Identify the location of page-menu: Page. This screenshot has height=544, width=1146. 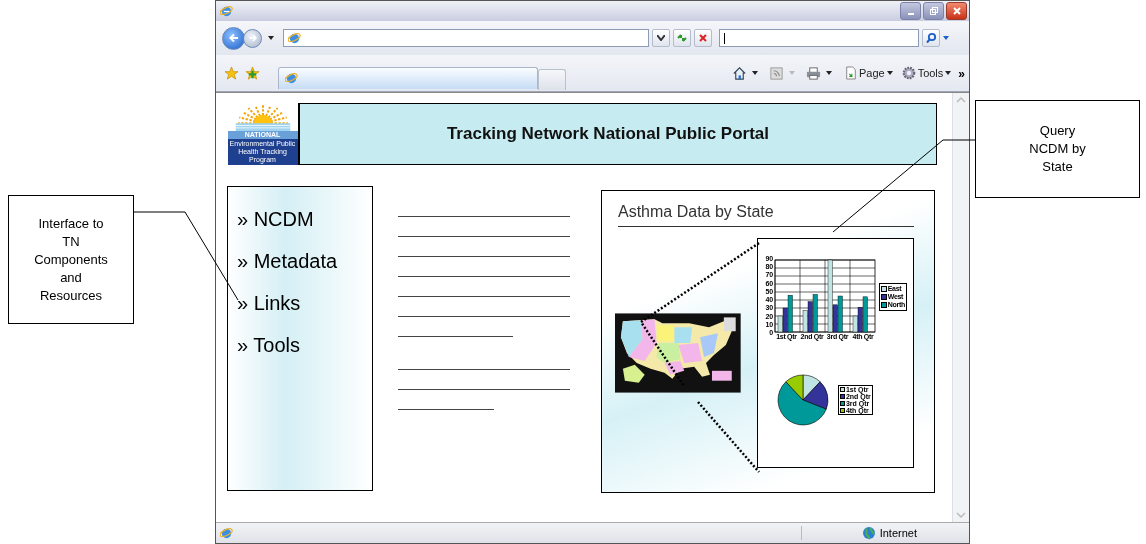
(868, 73).